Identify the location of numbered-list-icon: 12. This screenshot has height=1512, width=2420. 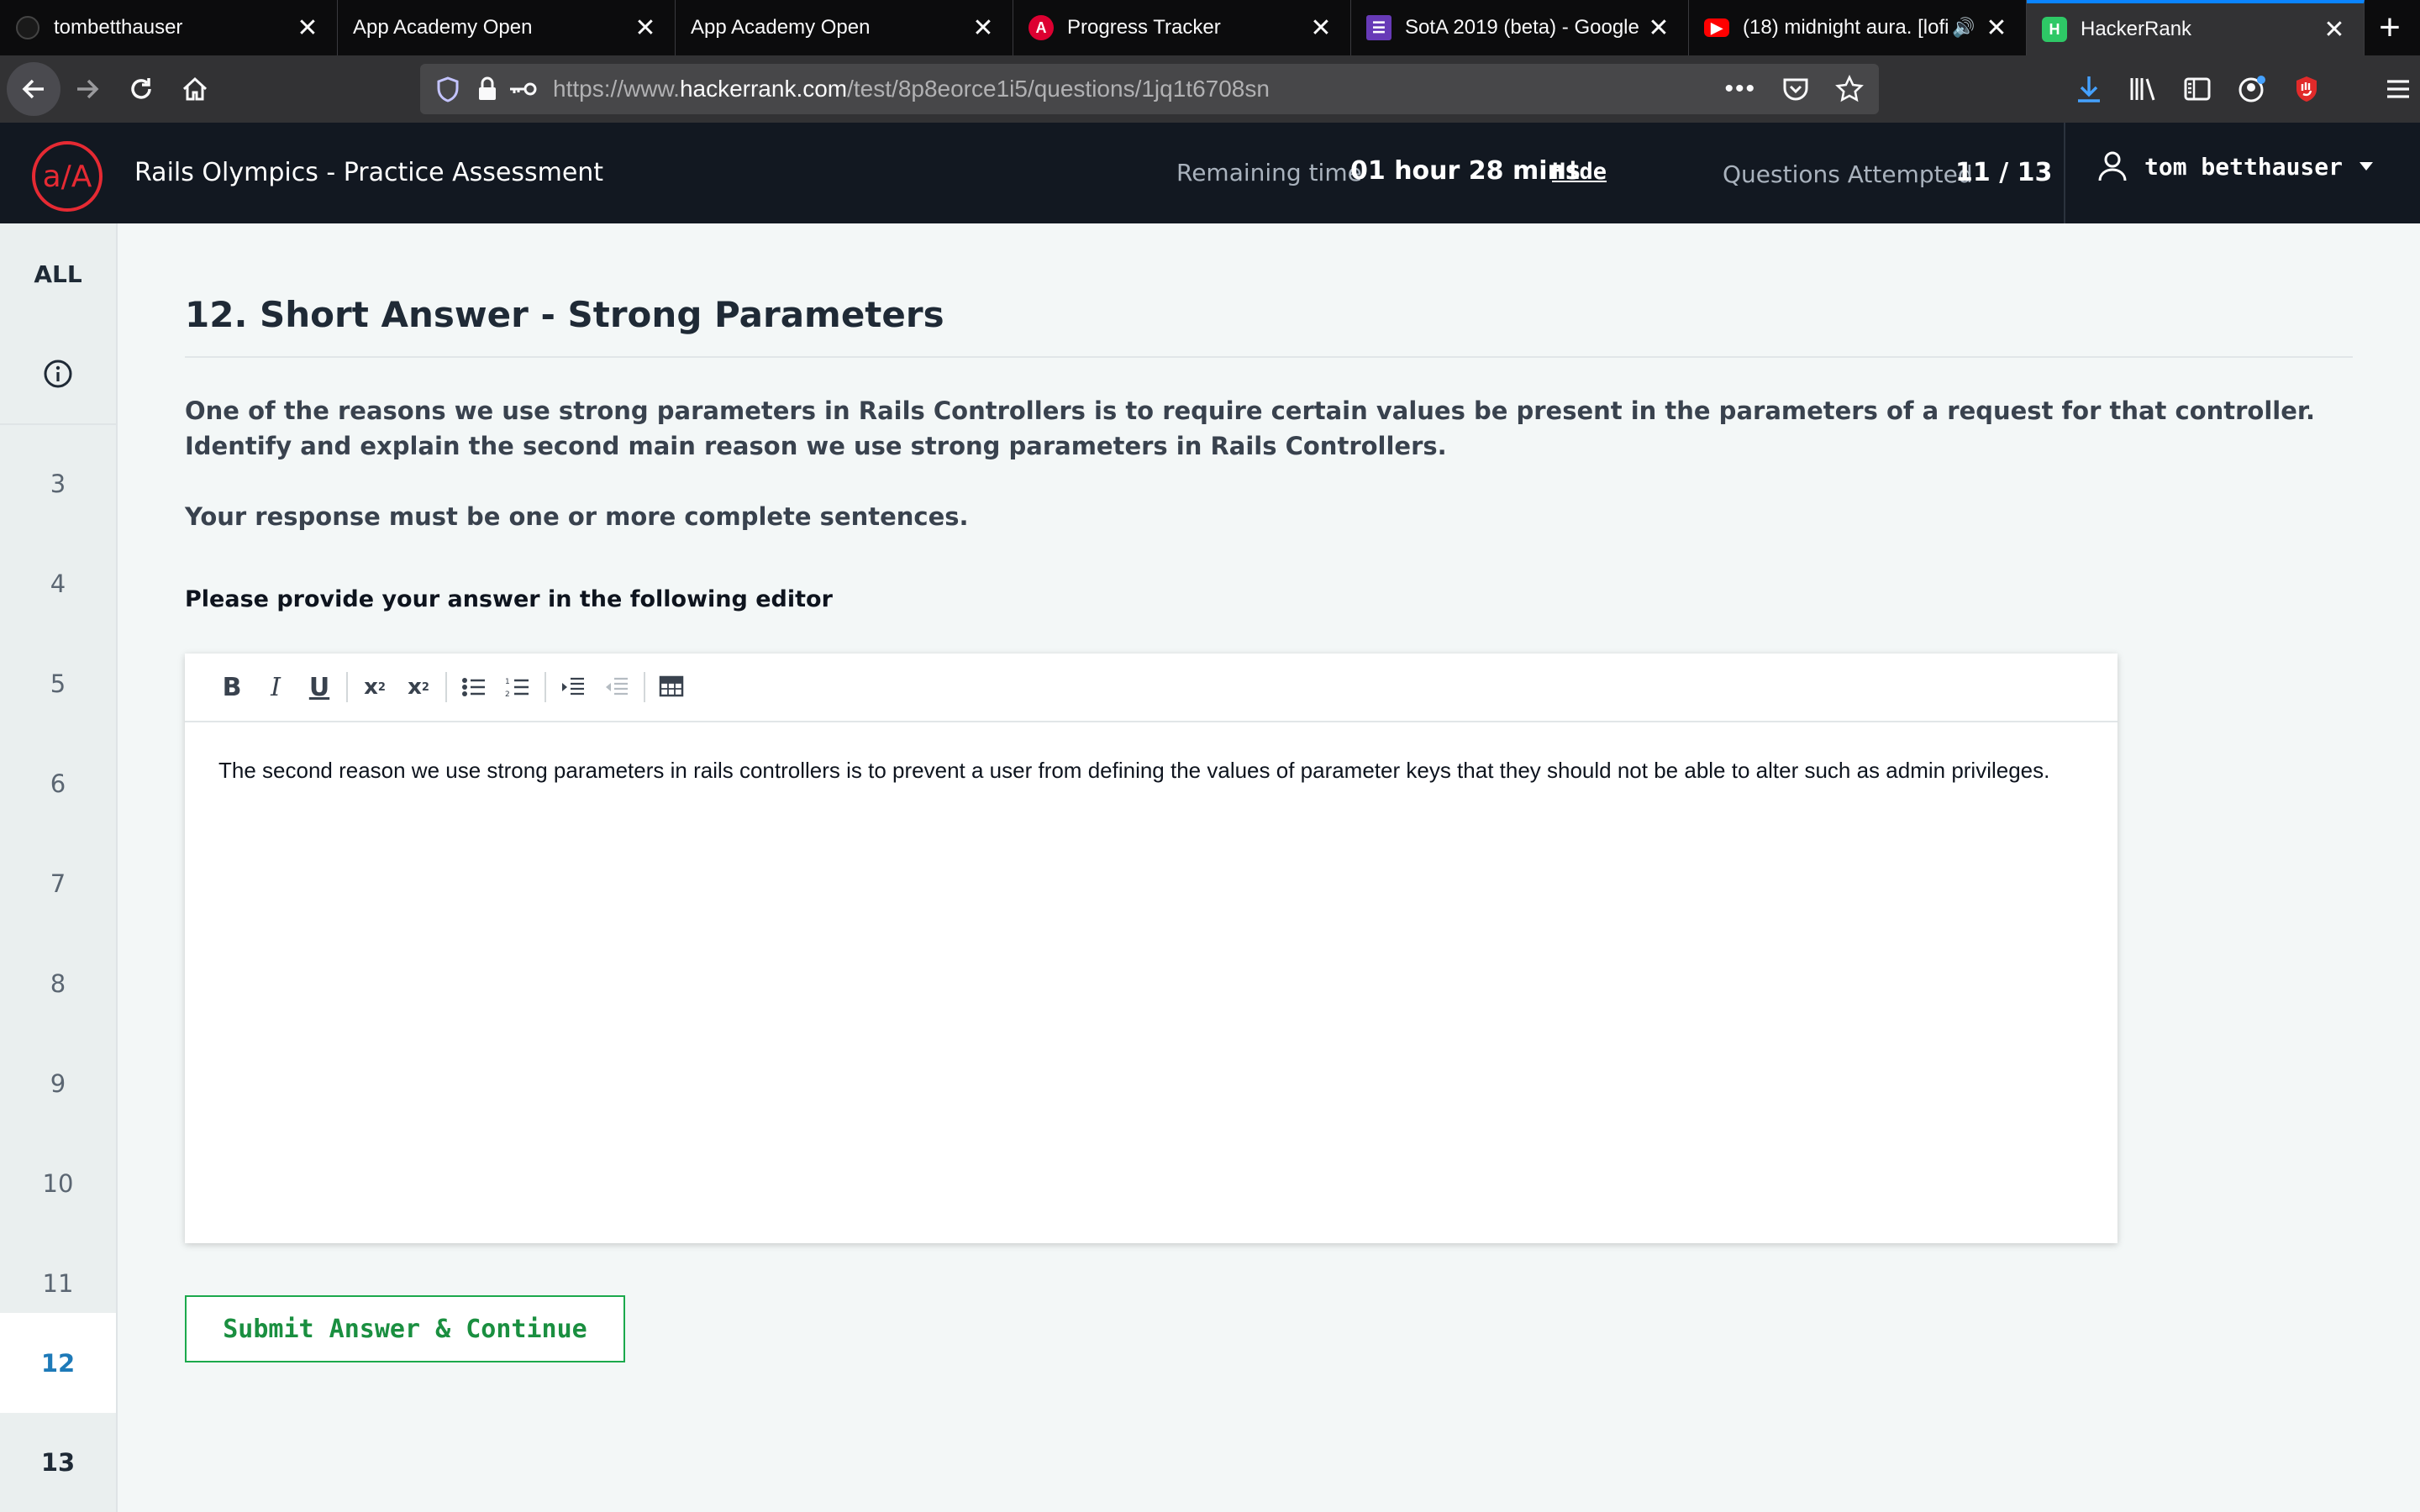
(517, 688).